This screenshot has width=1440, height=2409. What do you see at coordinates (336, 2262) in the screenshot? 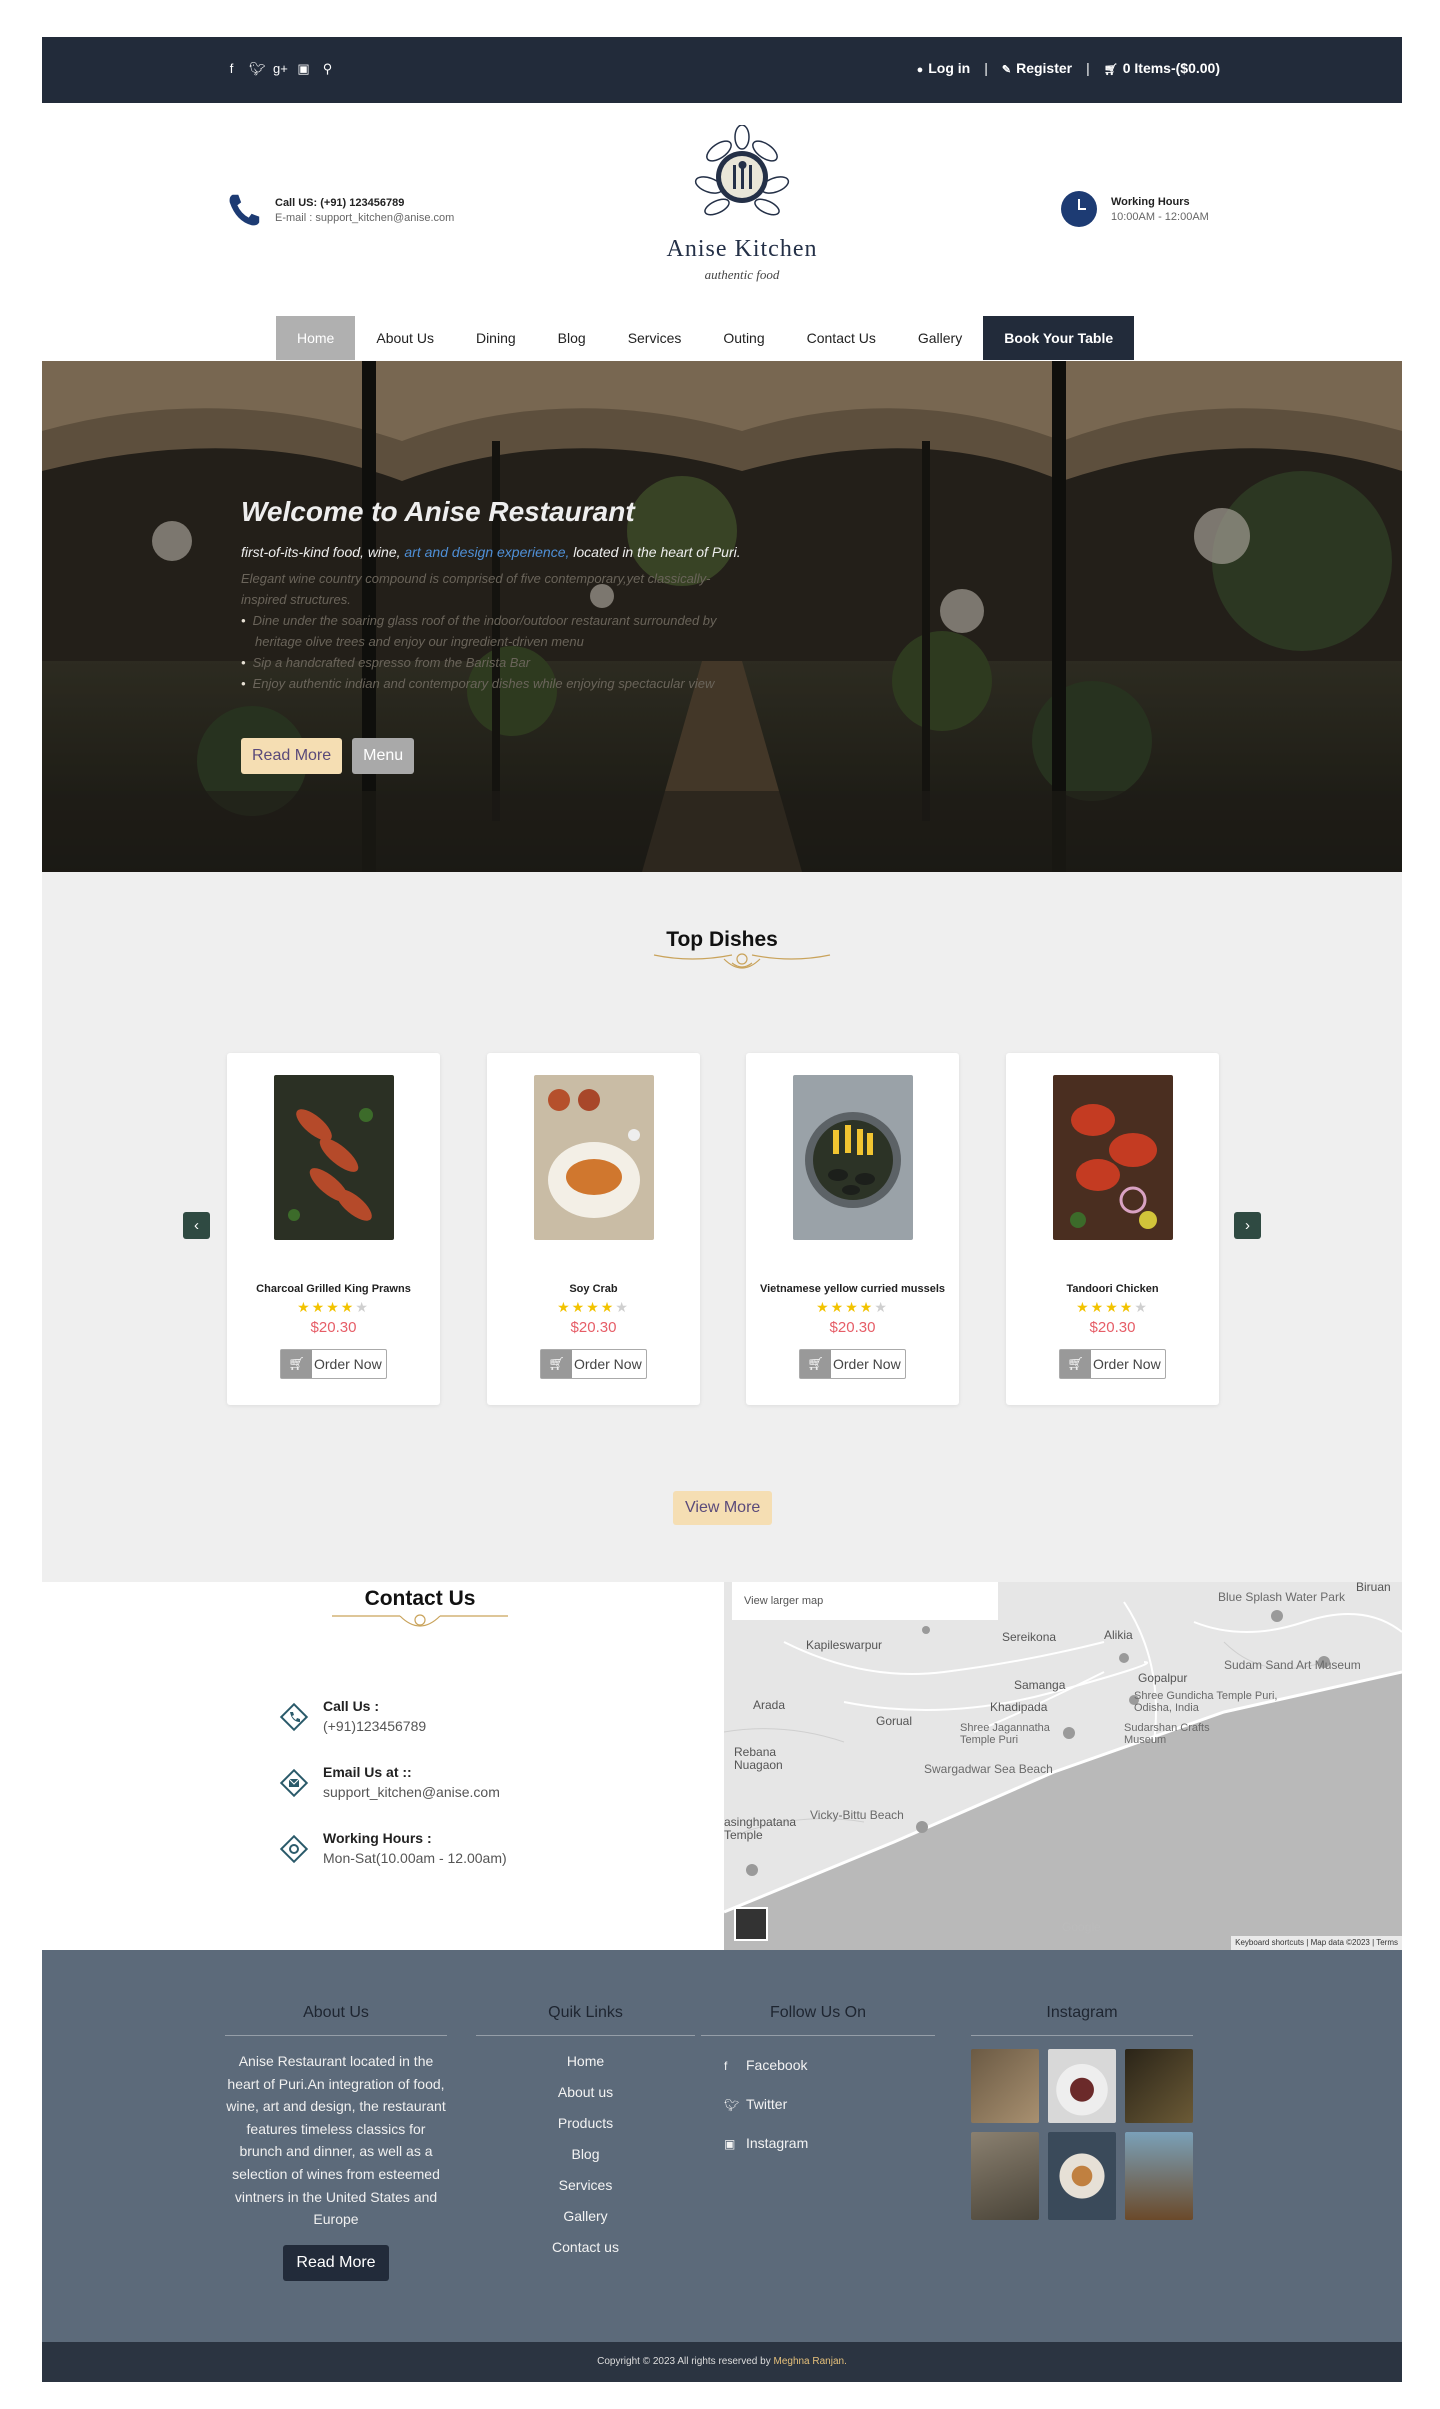
I see `footer-read-more-button: Read More` at bounding box center [336, 2262].